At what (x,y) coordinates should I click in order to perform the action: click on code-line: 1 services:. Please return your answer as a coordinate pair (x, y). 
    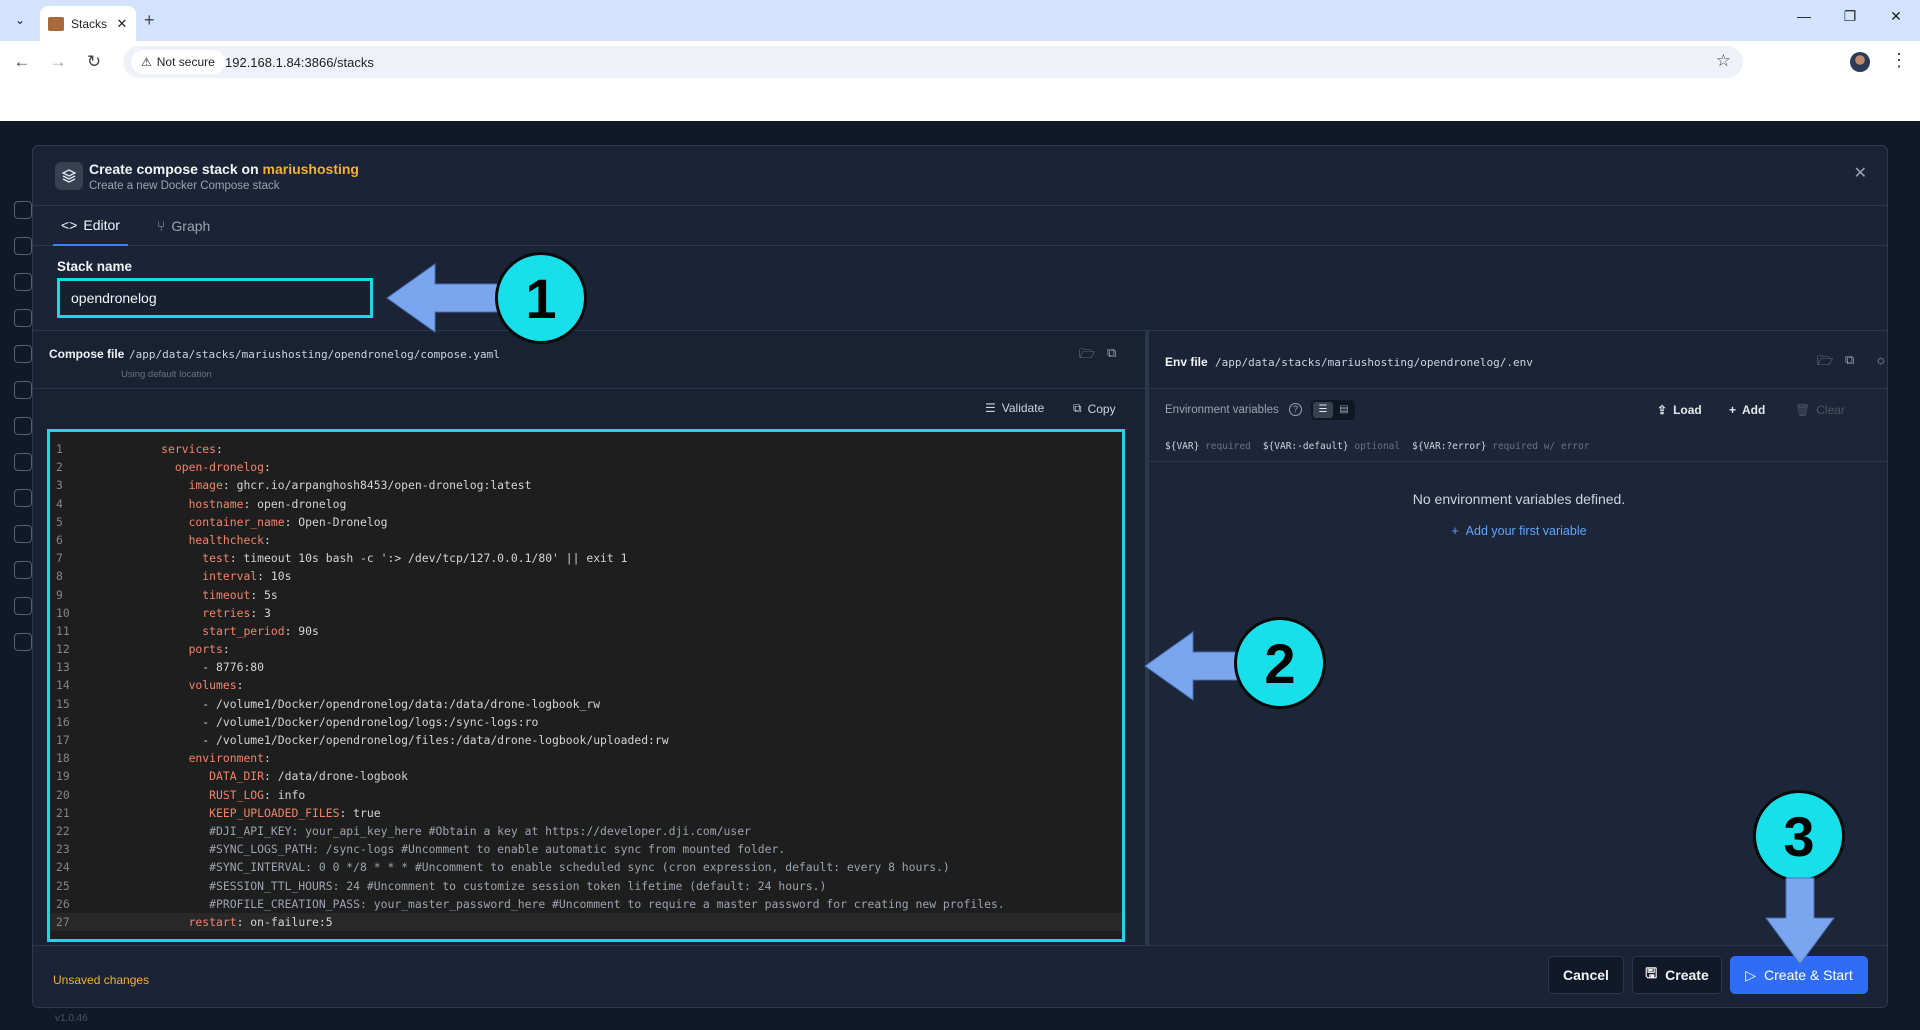
    Looking at the image, I should click on (586, 449).